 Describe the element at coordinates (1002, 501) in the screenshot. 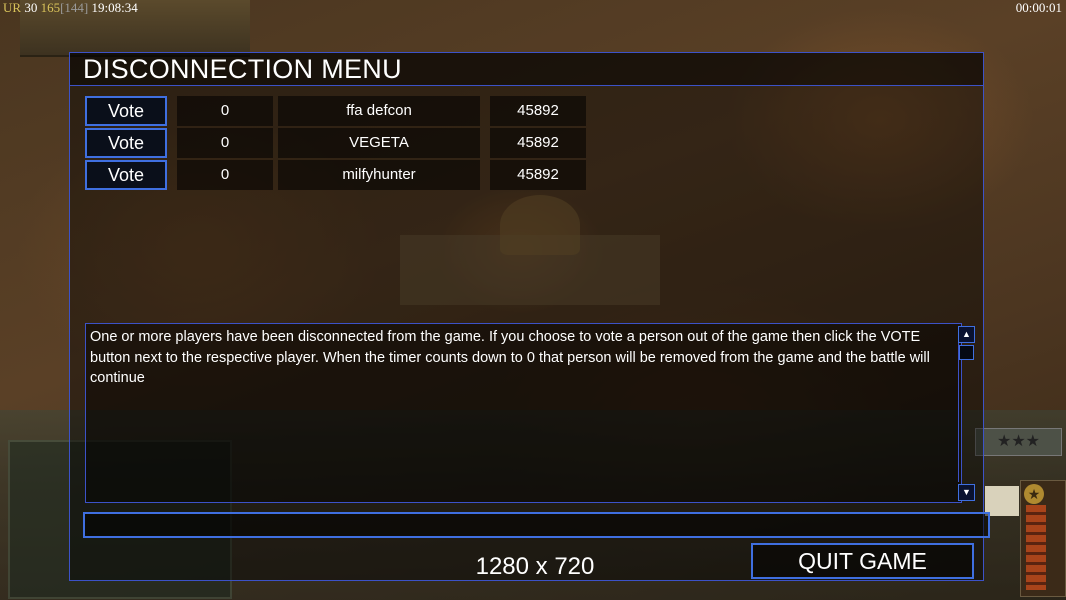

I see `unit-portrait` at that location.